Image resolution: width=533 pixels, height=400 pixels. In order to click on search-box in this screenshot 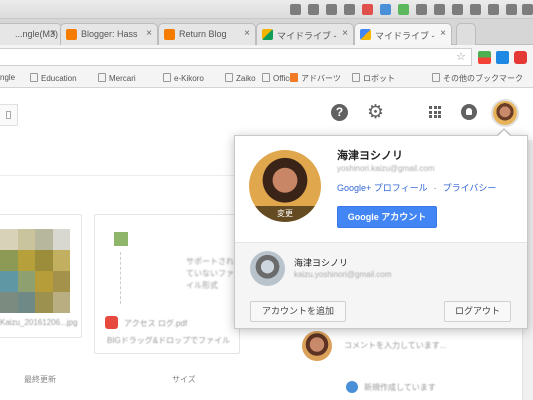, I will do `click(9, 115)`.